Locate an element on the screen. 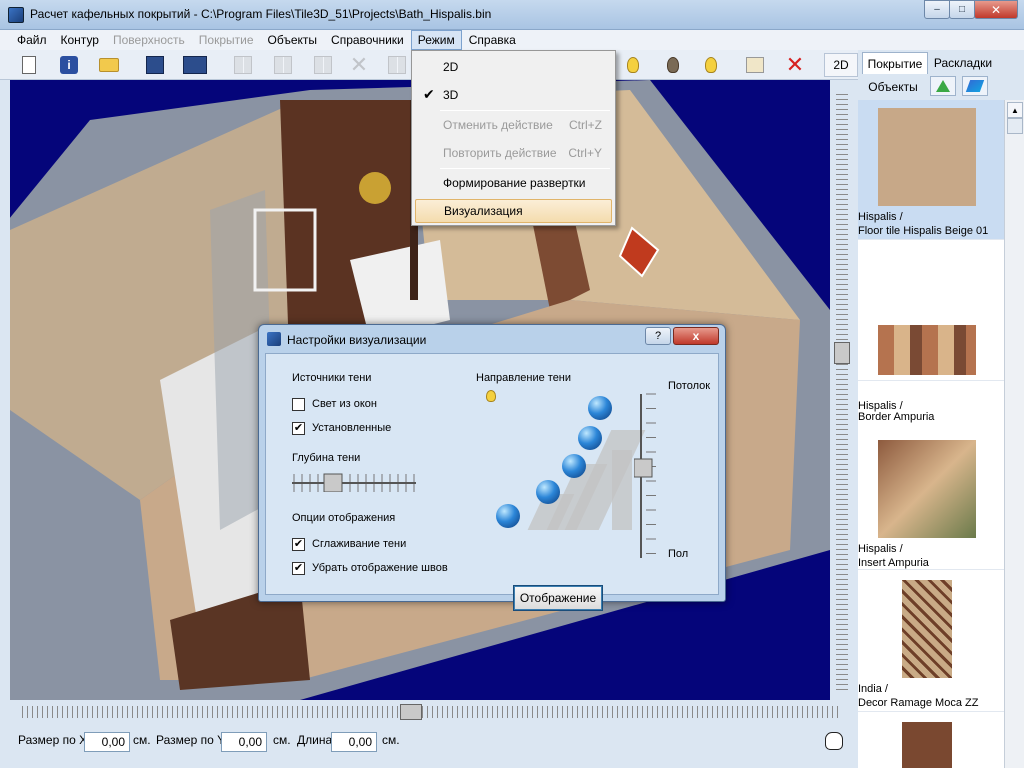 The image size is (1024, 768). dialog-close-button: x is located at coordinates (696, 336).